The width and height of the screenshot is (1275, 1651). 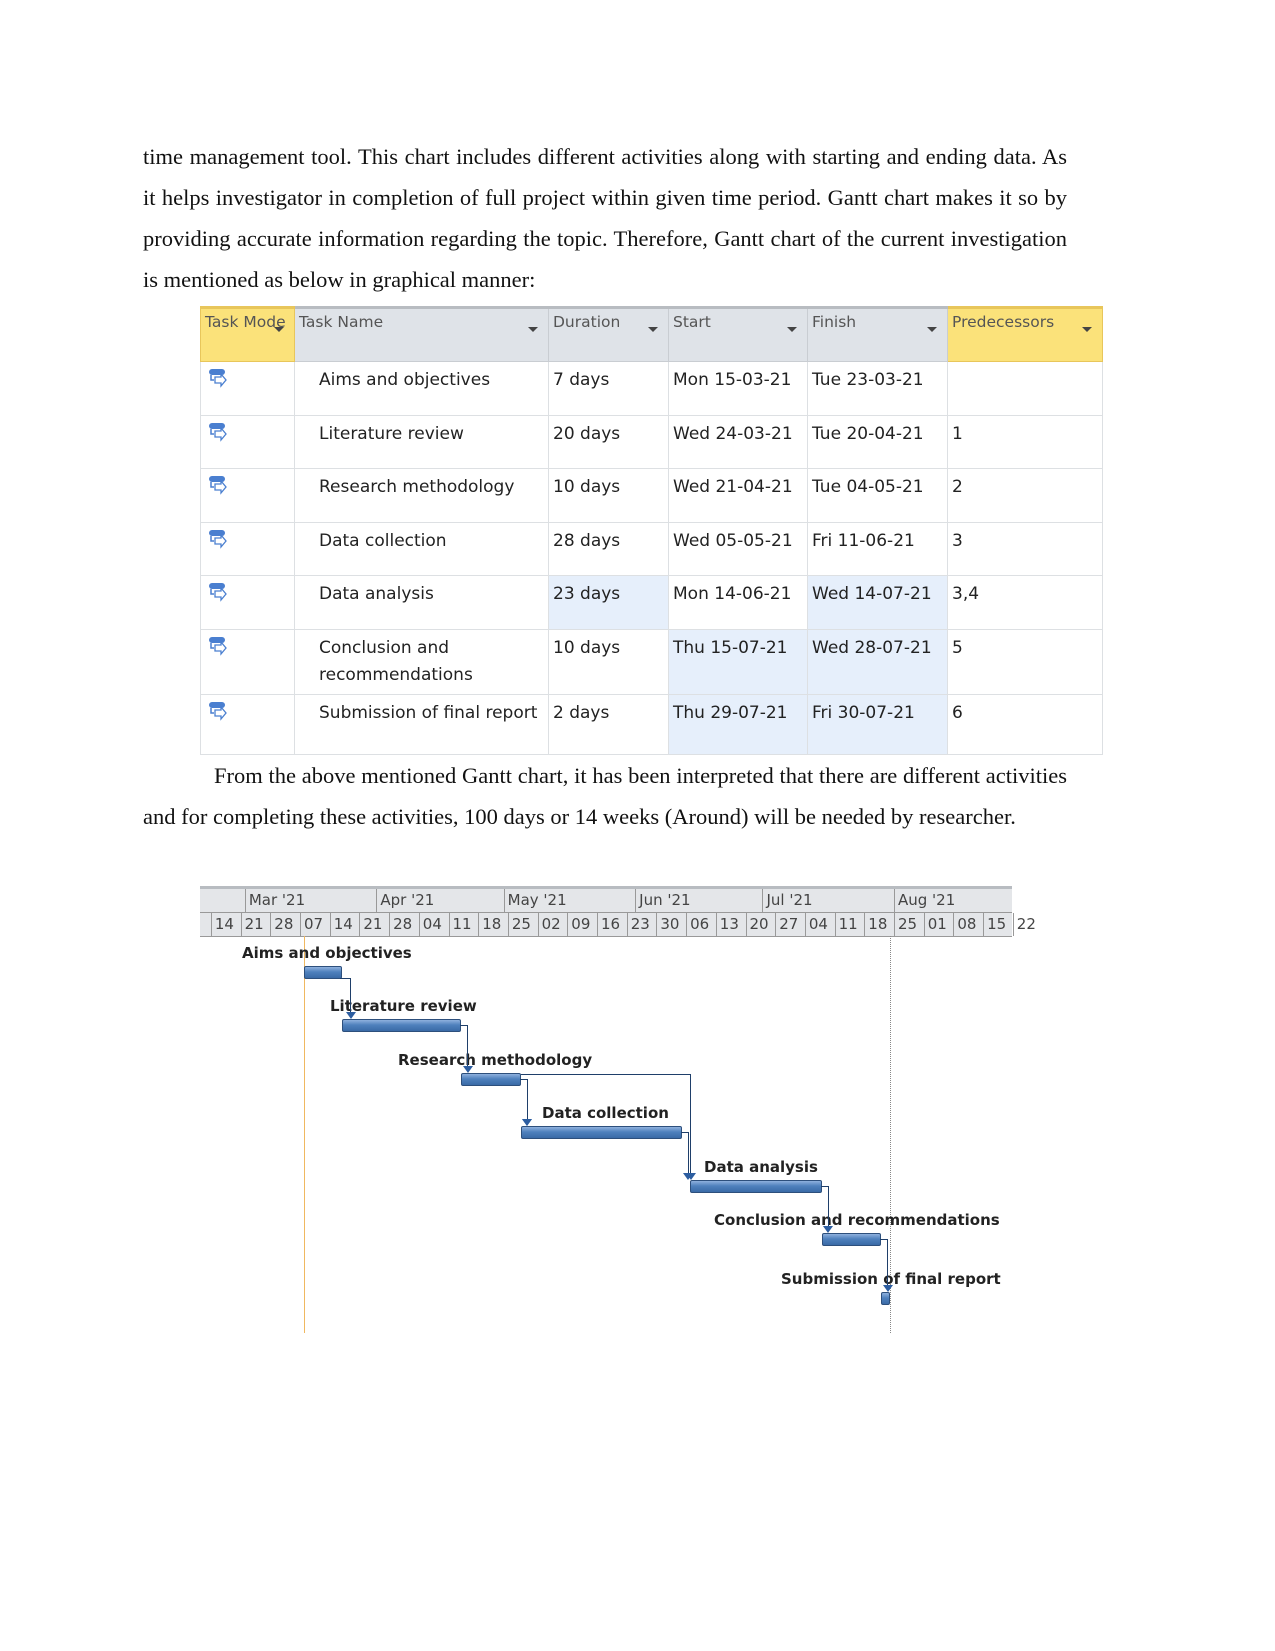 What do you see at coordinates (396, 661) in the screenshot?
I see `name-text: Conclusion and recommendations` at bounding box center [396, 661].